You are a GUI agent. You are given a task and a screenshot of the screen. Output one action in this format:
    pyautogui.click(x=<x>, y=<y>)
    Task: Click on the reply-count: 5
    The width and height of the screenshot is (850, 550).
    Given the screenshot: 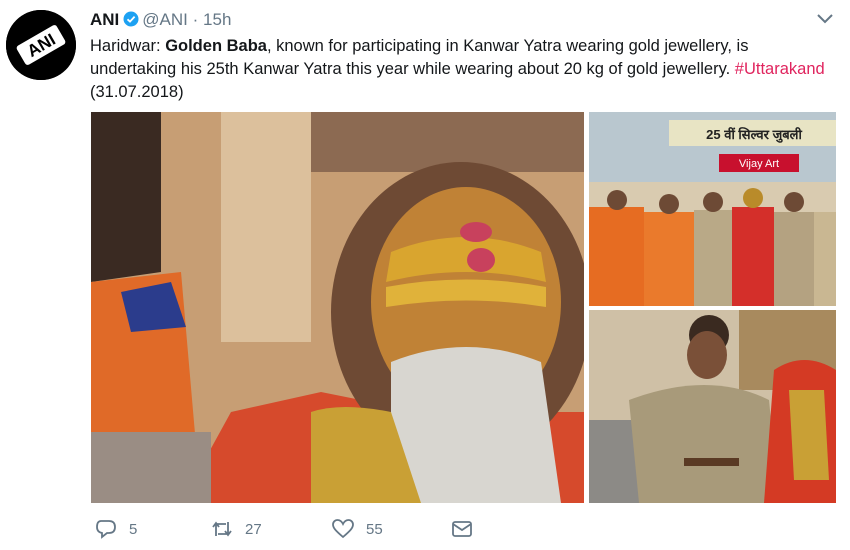 What is the action you would take?
    pyautogui.click(x=133, y=529)
    